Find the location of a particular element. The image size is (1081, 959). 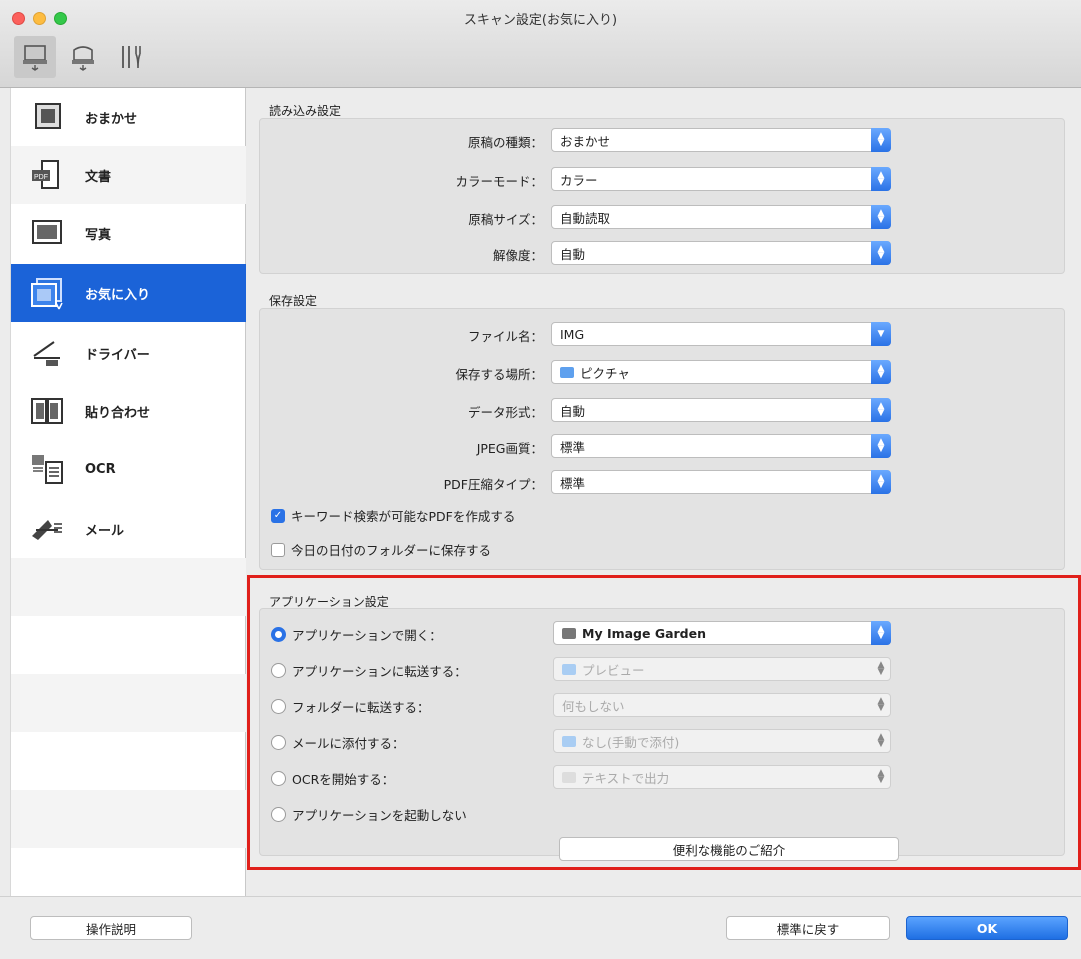

resolution-select: 自動 ▲ ▼ is located at coordinates (721, 253).